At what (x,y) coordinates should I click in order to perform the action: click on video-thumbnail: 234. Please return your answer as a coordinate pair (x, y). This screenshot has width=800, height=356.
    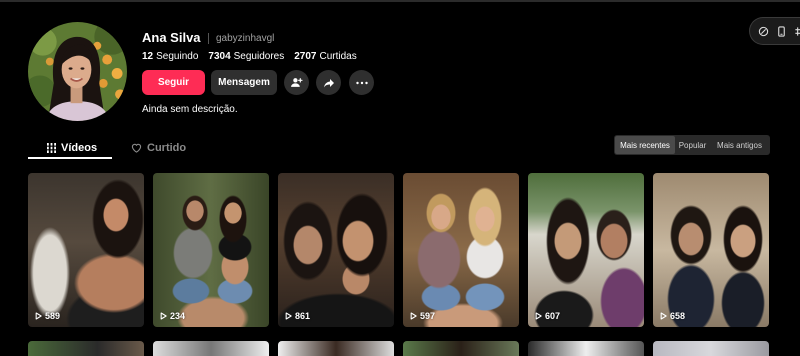
    Looking at the image, I should click on (211, 250).